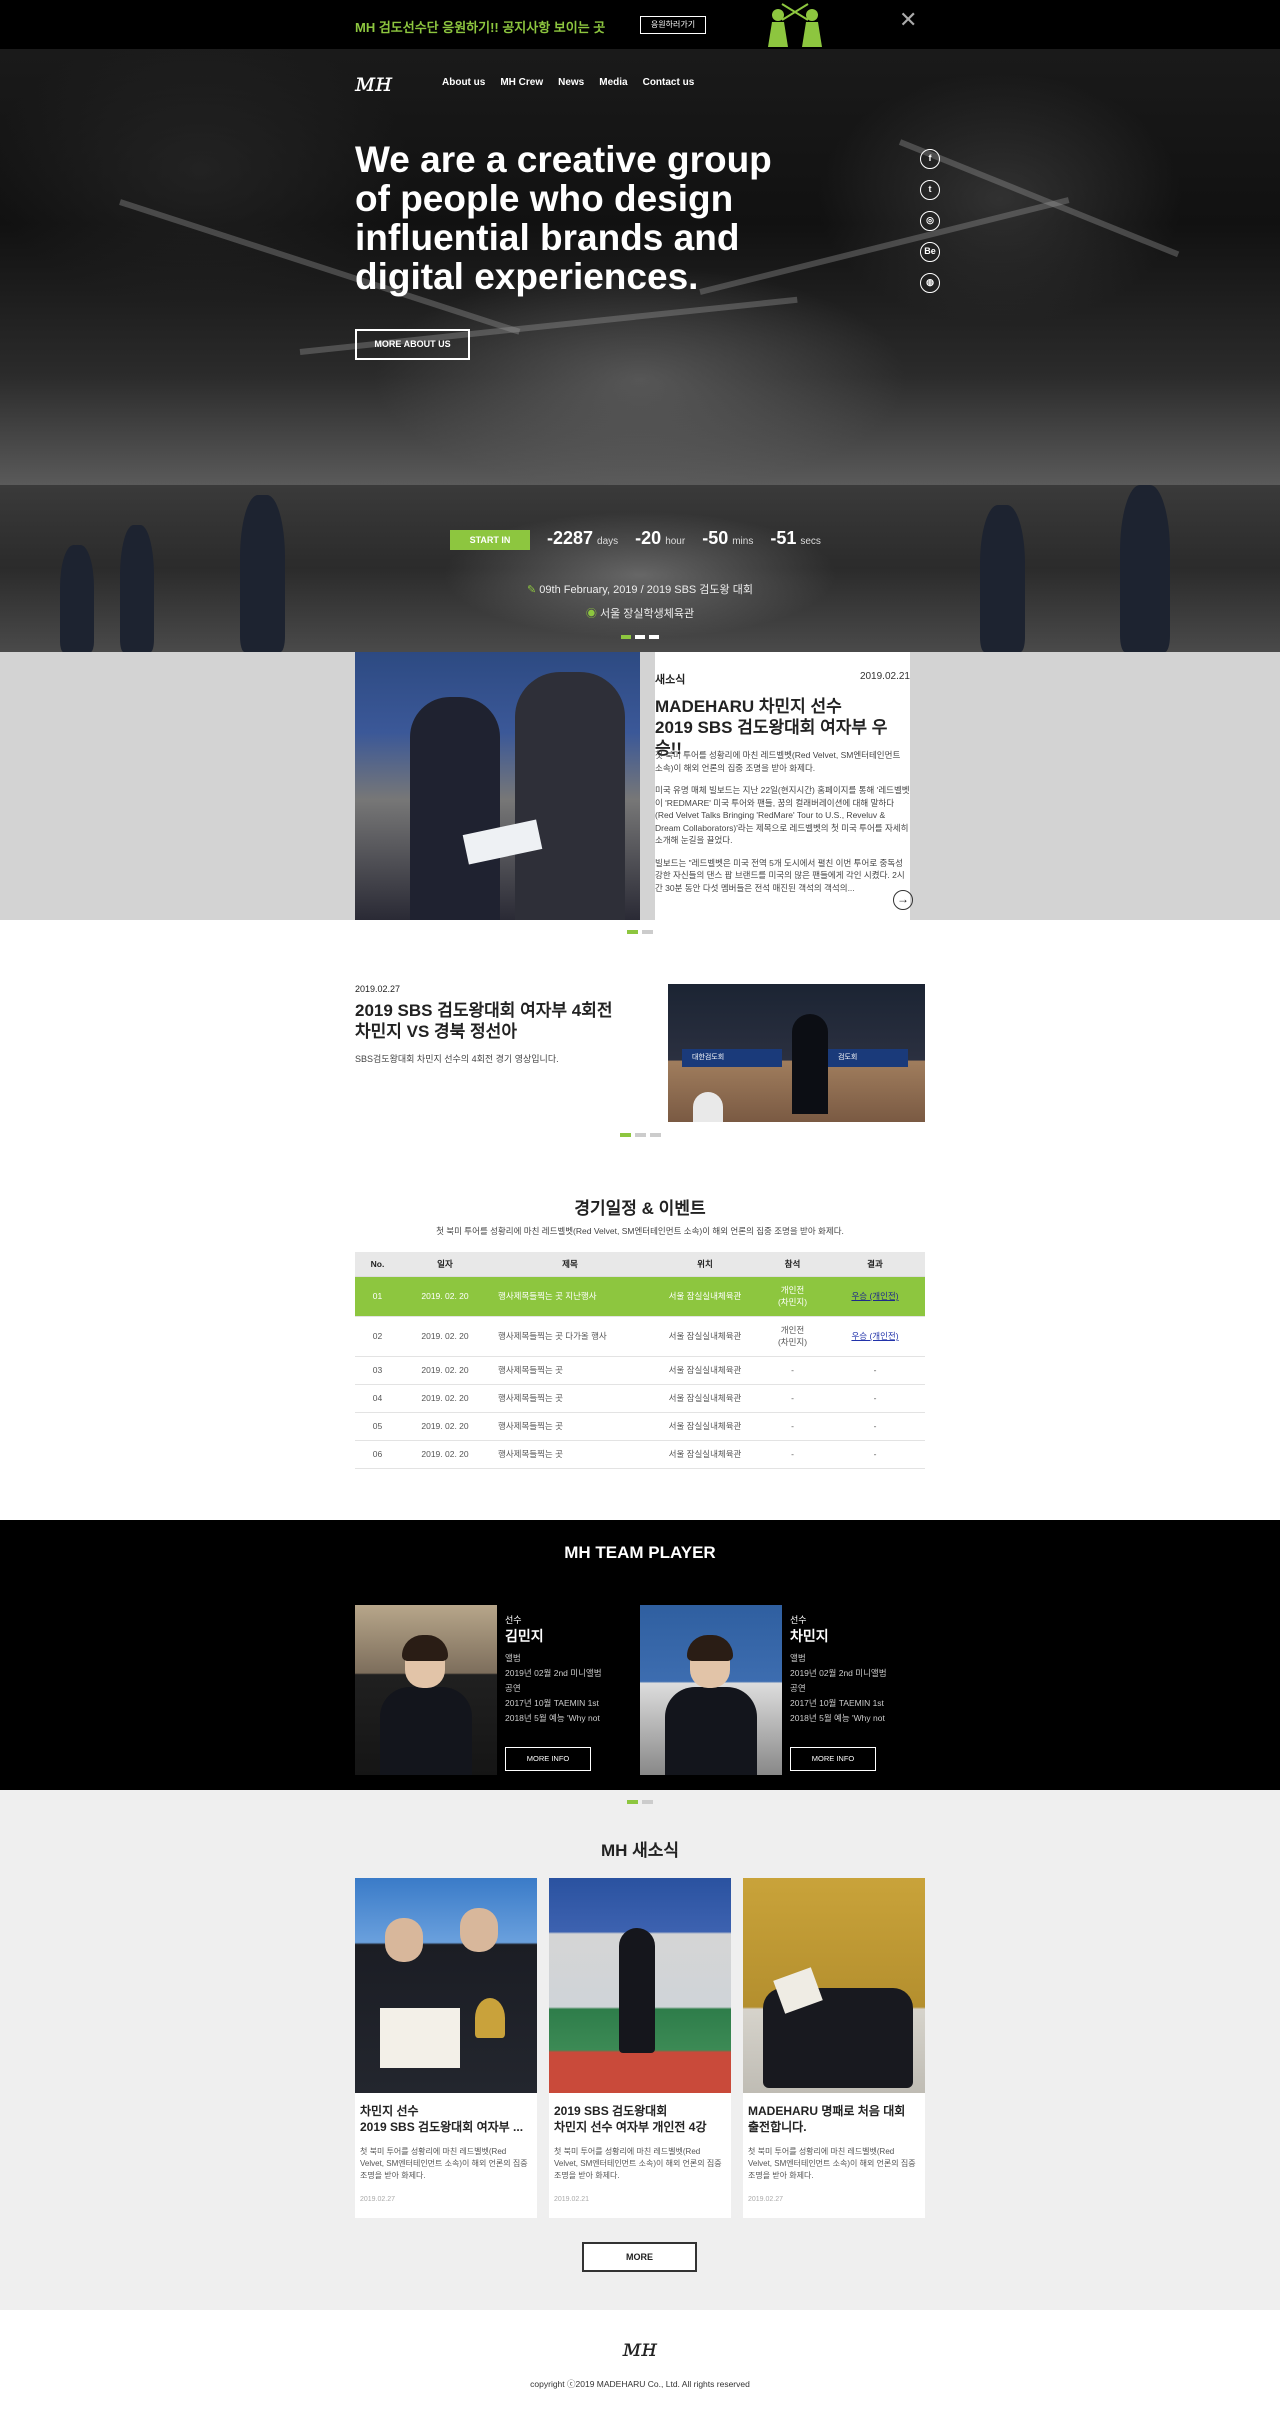  Describe the element at coordinates (640, 1985) in the screenshot. I see `news-card-image` at that location.